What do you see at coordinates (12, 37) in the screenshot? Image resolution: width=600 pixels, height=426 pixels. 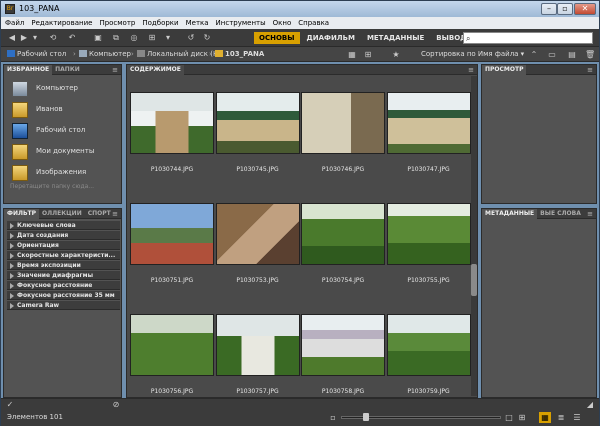 I see `back-arrow-icon: ◀` at bounding box center [12, 37].